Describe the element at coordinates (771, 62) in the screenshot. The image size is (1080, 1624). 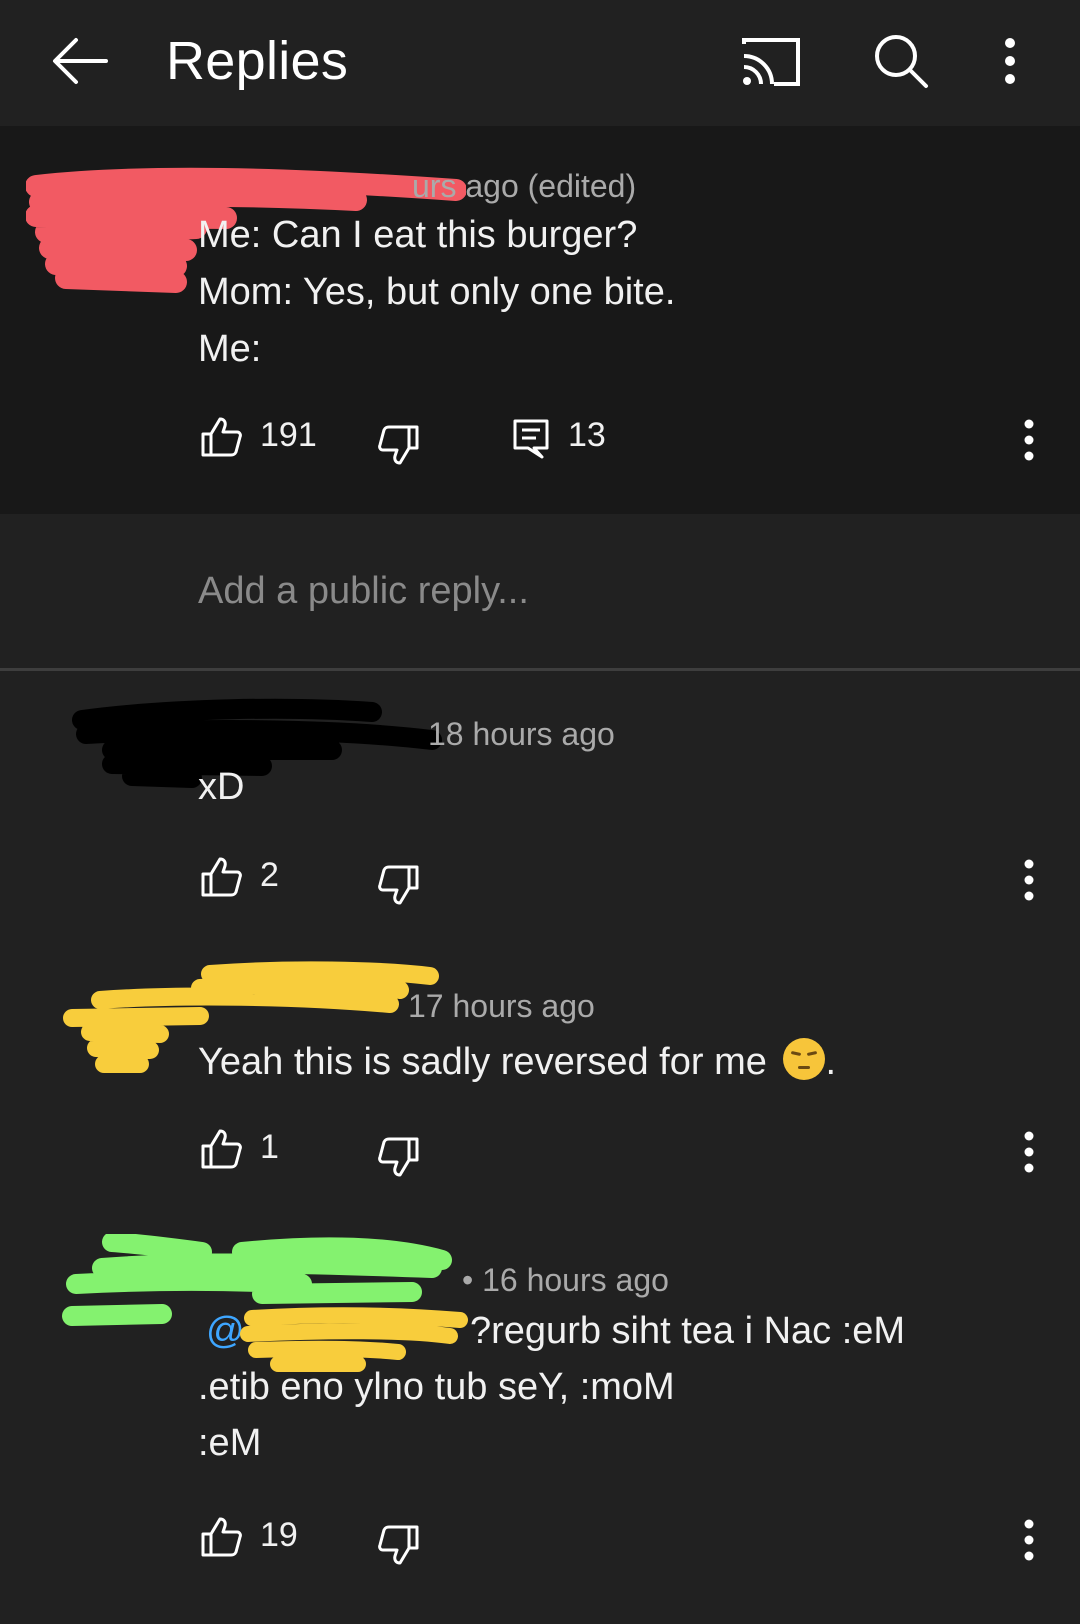
I see `cast-icon` at that location.